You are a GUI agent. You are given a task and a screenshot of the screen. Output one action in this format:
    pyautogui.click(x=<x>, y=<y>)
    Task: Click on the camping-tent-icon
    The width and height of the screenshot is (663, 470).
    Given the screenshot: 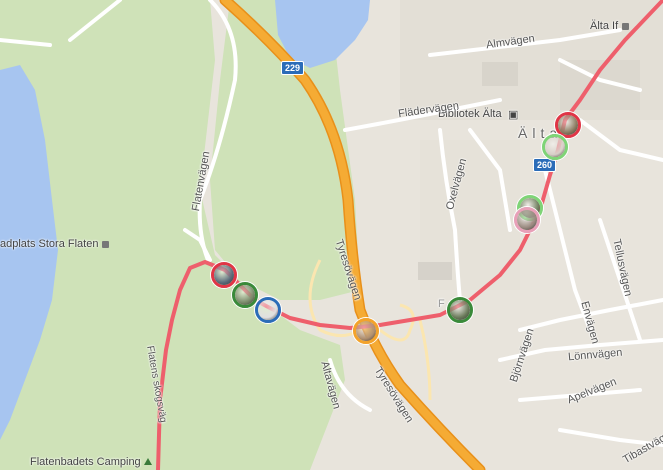 What is the action you would take?
    pyautogui.click(x=148, y=461)
    